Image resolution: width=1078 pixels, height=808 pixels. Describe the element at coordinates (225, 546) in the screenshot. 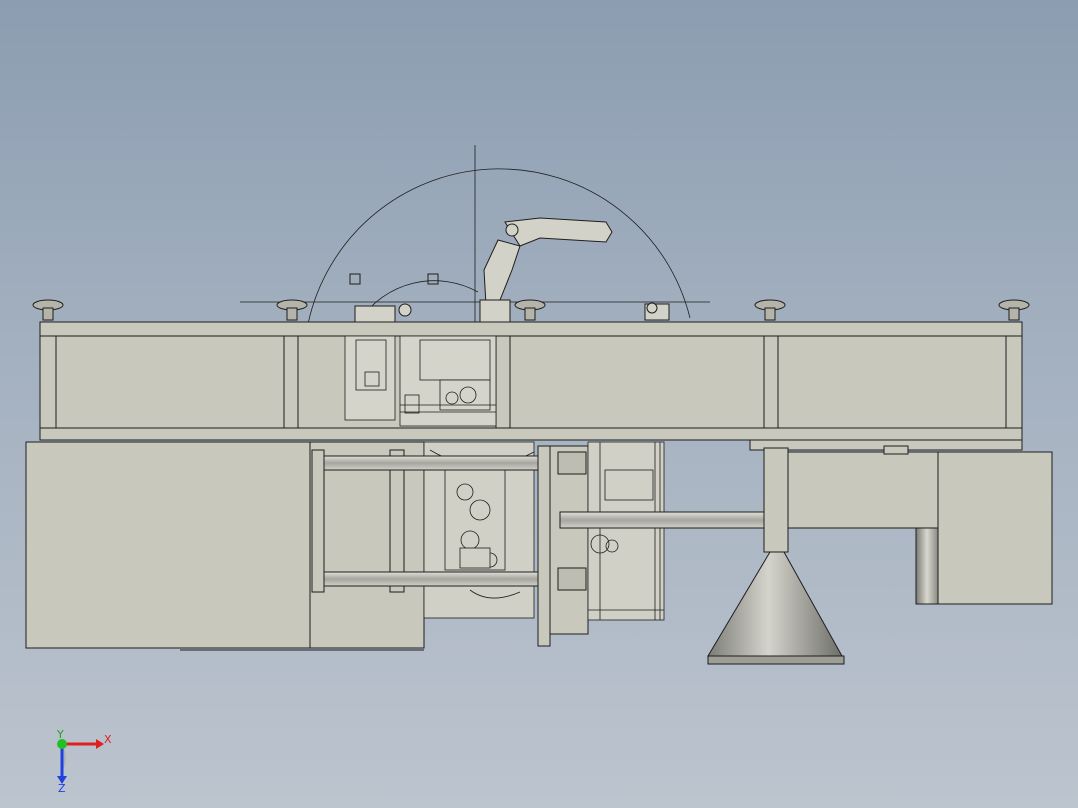

I see `left-housing` at that location.